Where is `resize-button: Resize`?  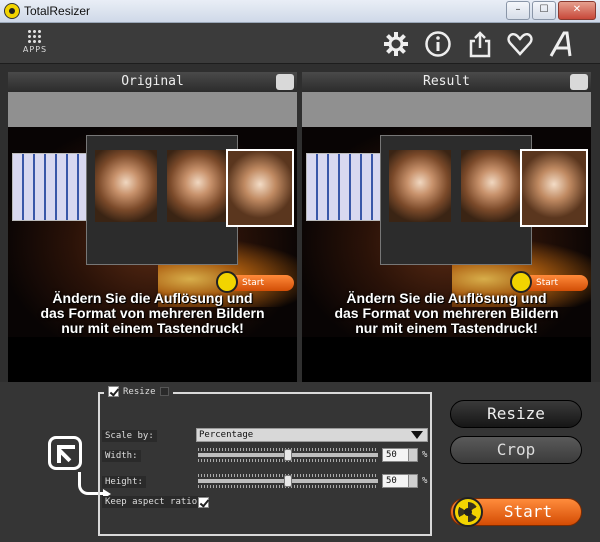 resize-button: Resize is located at coordinates (516, 414).